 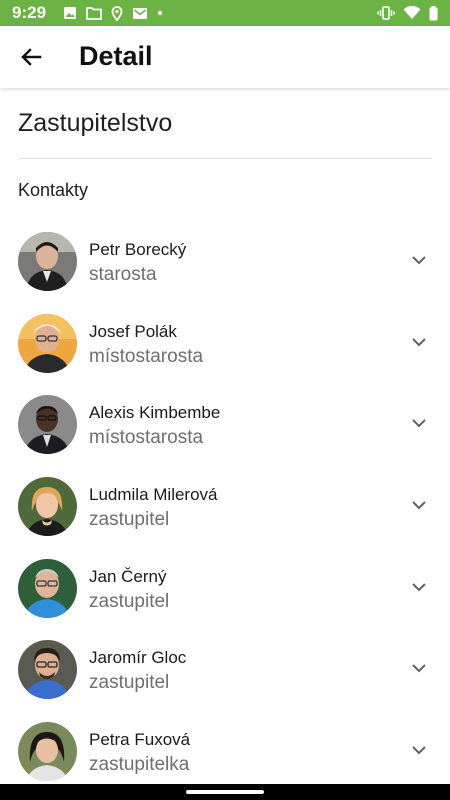 What do you see at coordinates (412, 12) in the screenshot?
I see `wifi-icon` at bounding box center [412, 12].